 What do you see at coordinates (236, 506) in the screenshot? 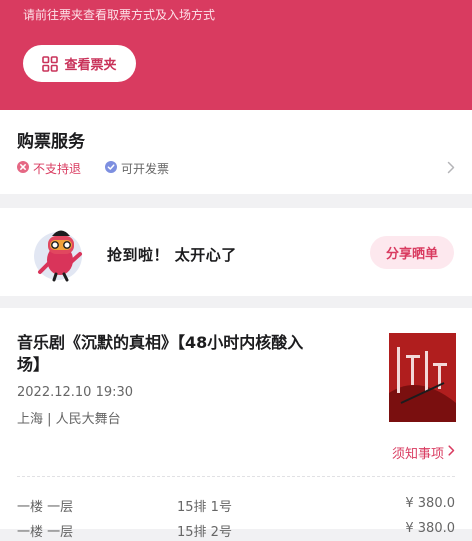
I see `ticket-row: 一楼 一层 15排 1号 ¥ 380.0` at bounding box center [236, 506].